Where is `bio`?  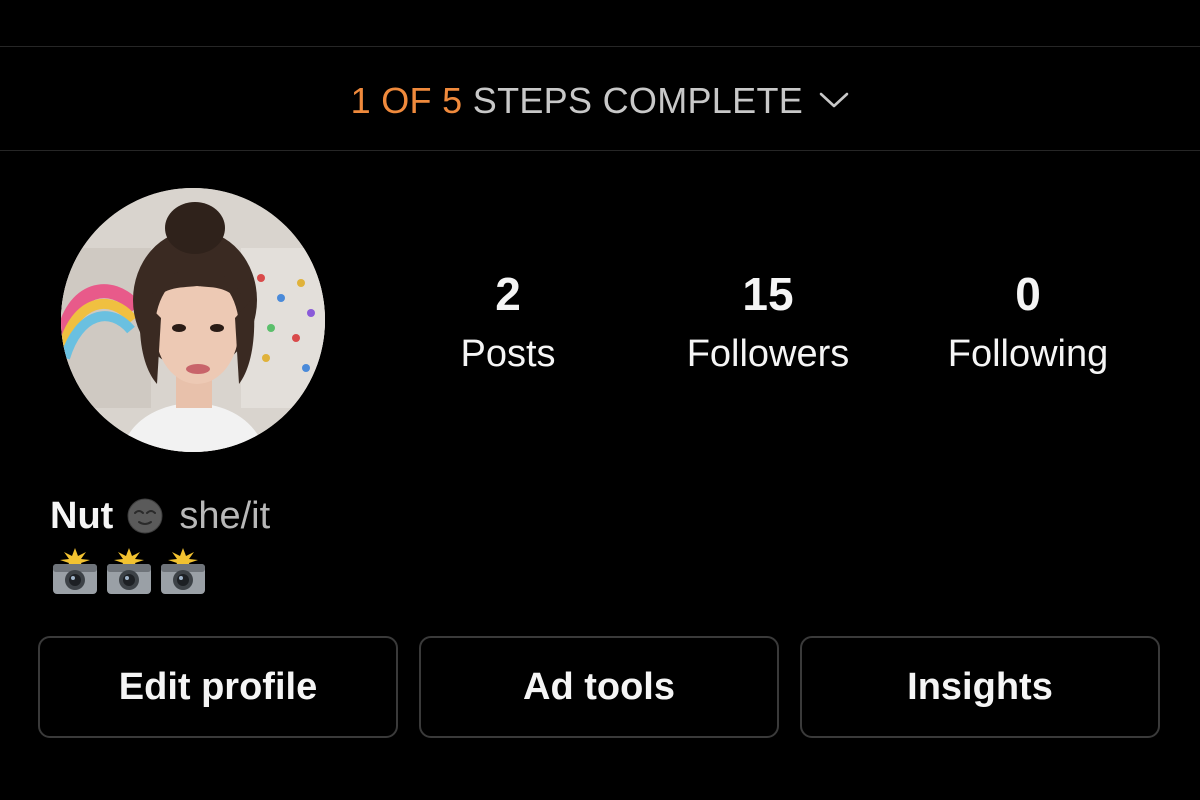 bio is located at coordinates (129, 572).